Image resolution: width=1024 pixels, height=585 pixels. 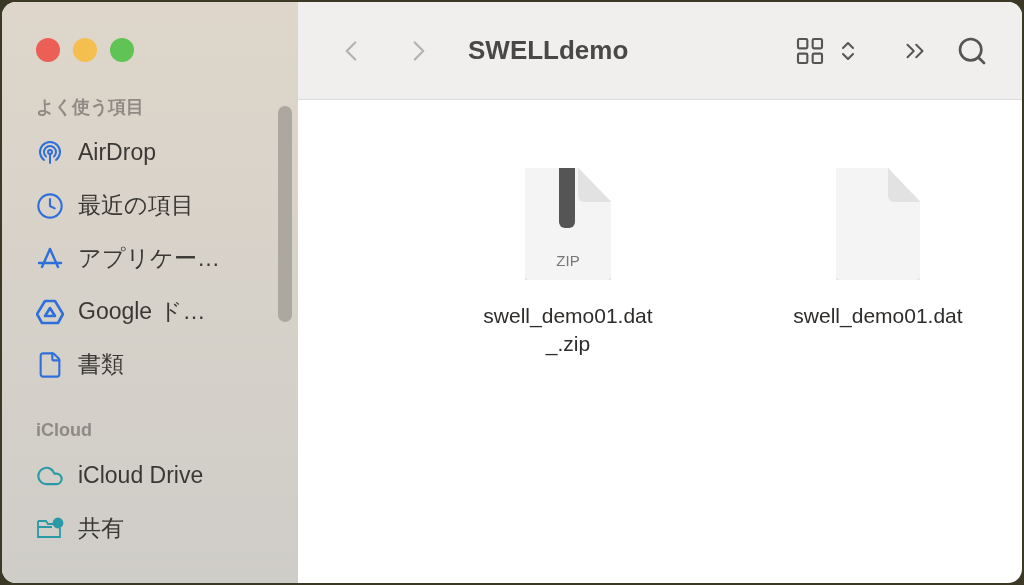 I want to click on zipper-icon, so click(x=567, y=198).